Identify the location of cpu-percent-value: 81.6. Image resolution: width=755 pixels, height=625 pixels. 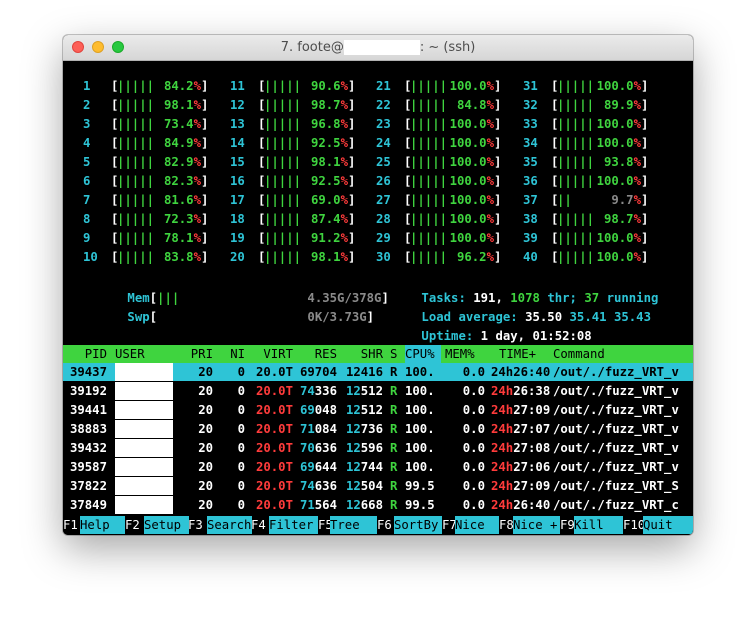
(178, 200).